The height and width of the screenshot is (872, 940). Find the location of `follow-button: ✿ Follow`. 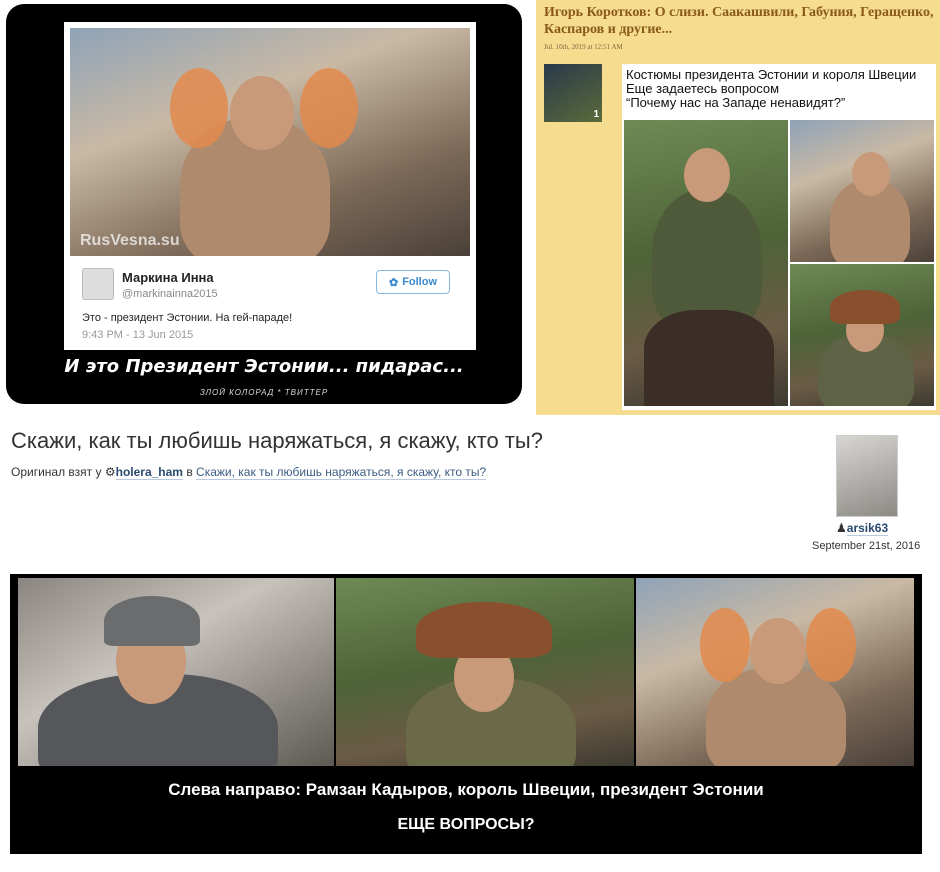

follow-button: ✿ Follow is located at coordinates (413, 282).